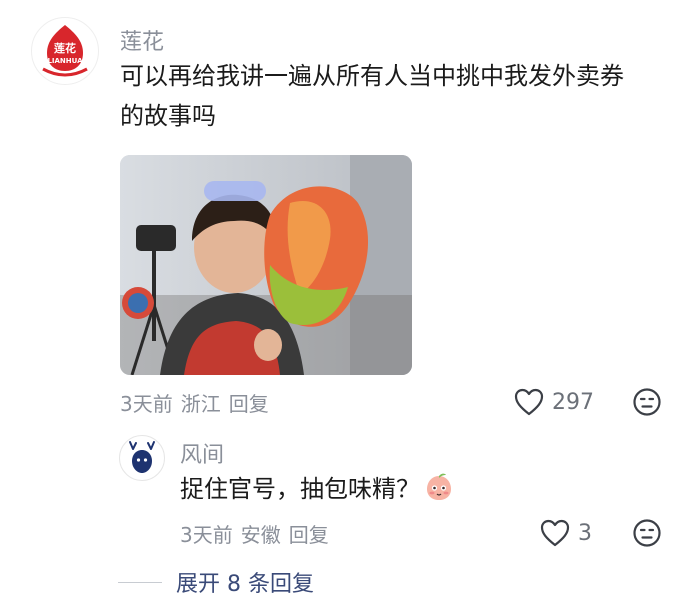  Describe the element at coordinates (140, 582) in the screenshot. I see `expand-divider` at that location.